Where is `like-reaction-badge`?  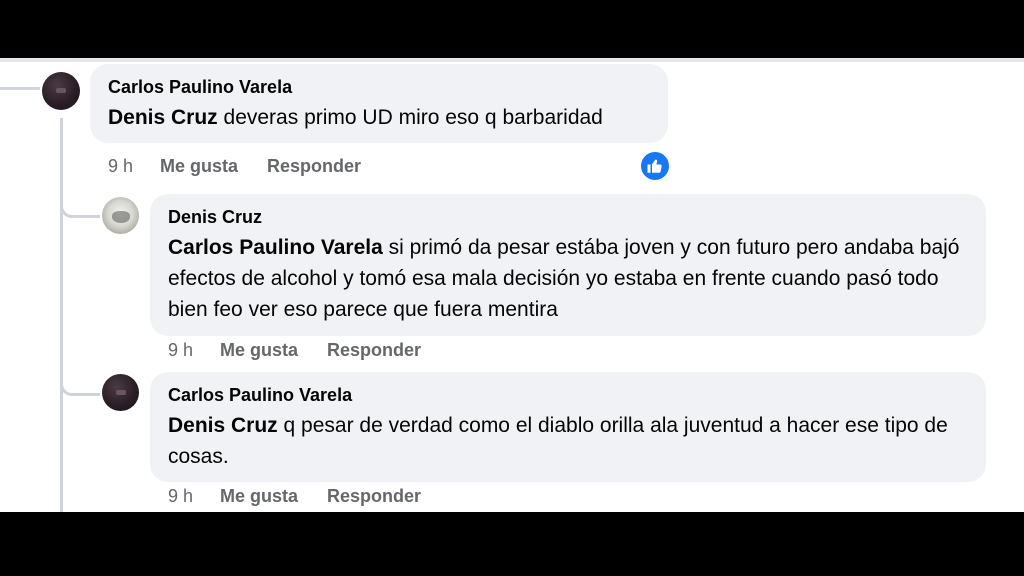
like-reaction-badge is located at coordinates (655, 166).